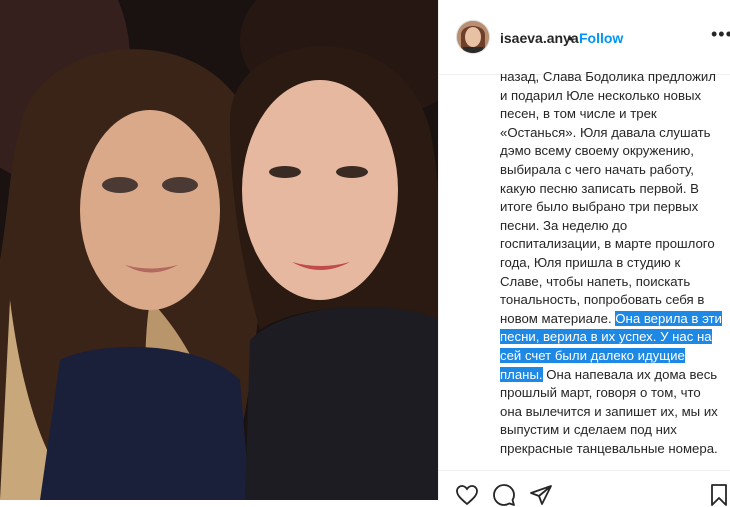 This screenshot has width=730, height=507. What do you see at coordinates (720, 34) in the screenshot?
I see `more-options-icon: •••` at bounding box center [720, 34].